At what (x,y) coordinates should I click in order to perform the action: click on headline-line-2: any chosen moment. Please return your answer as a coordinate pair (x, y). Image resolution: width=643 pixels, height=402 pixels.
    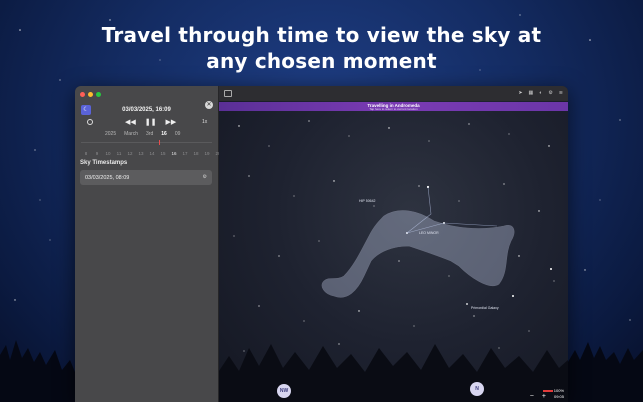
    Looking at the image, I should click on (321, 61).